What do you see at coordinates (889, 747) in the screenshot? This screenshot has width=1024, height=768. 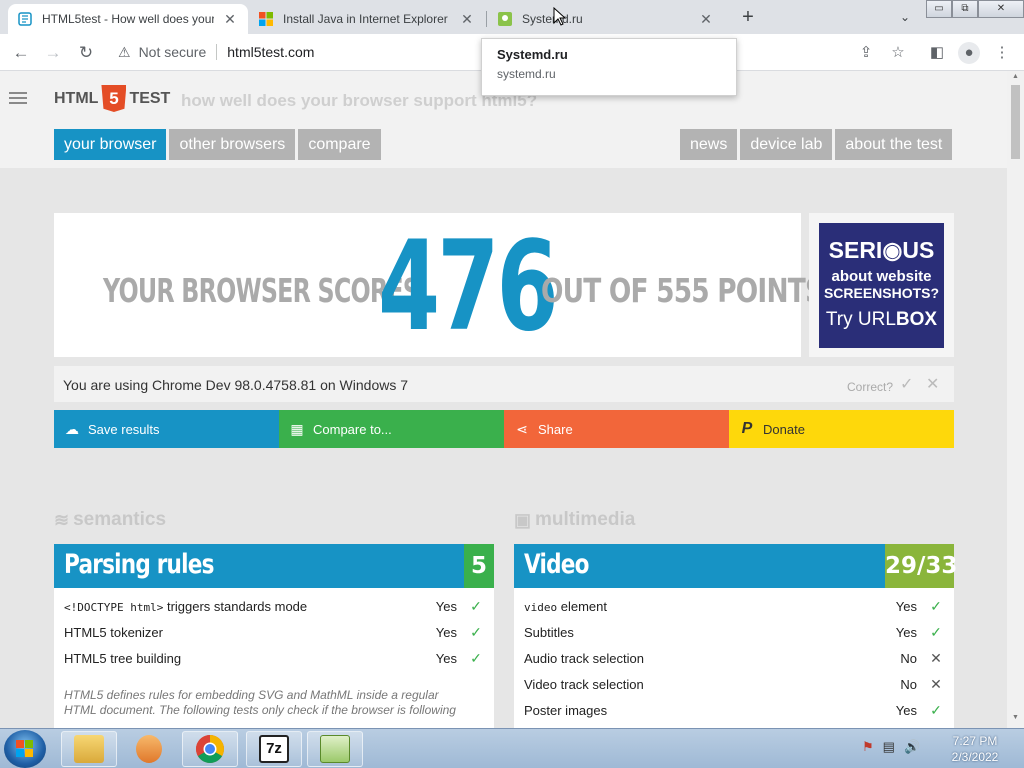 I see `network-icon: ▤` at bounding box center [889, 747].